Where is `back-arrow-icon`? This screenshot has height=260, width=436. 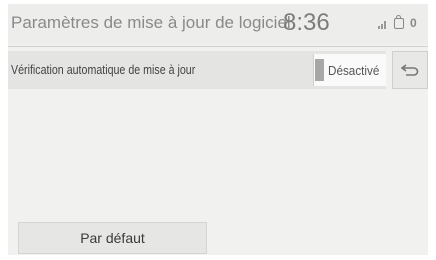
back-arrow-icon is located at coordinates (410, 70).